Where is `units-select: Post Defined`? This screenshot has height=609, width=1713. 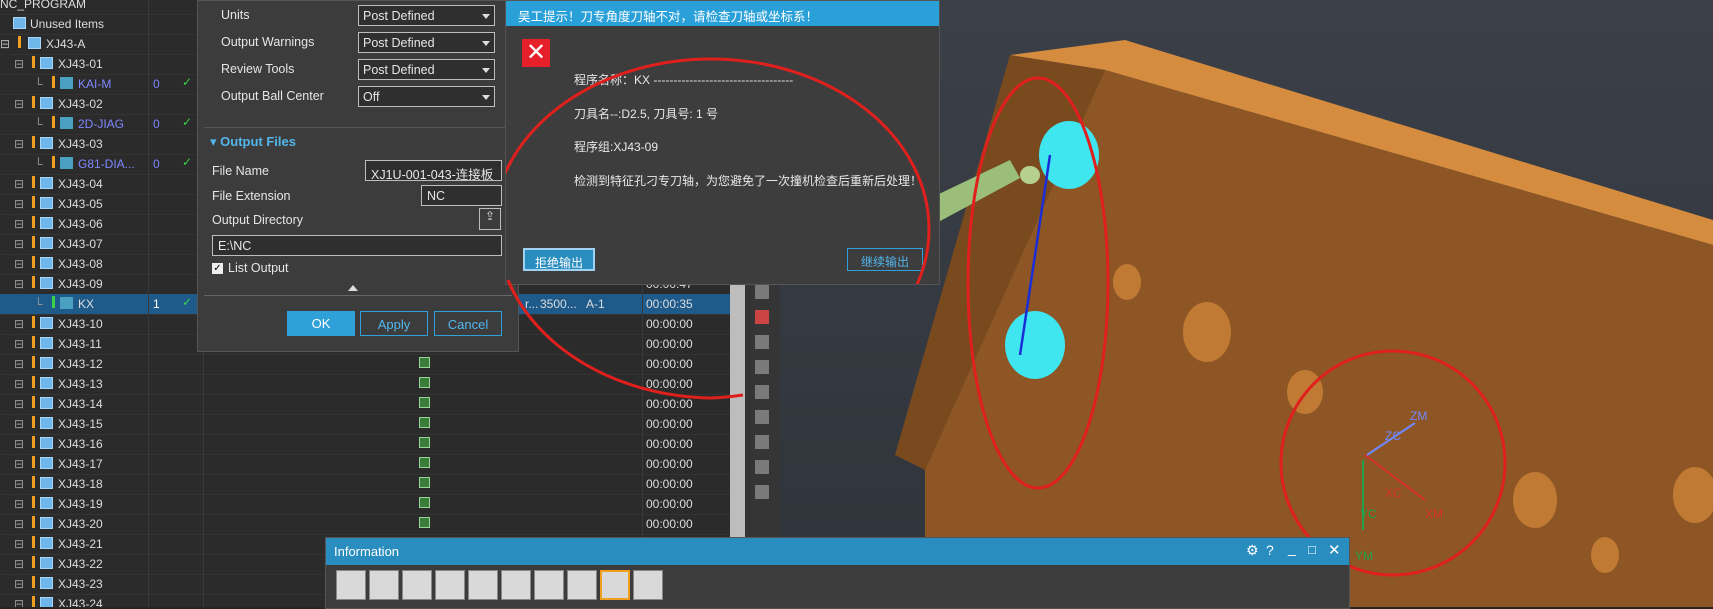 units-select: Post Defined is located at coordinates (426, 15).